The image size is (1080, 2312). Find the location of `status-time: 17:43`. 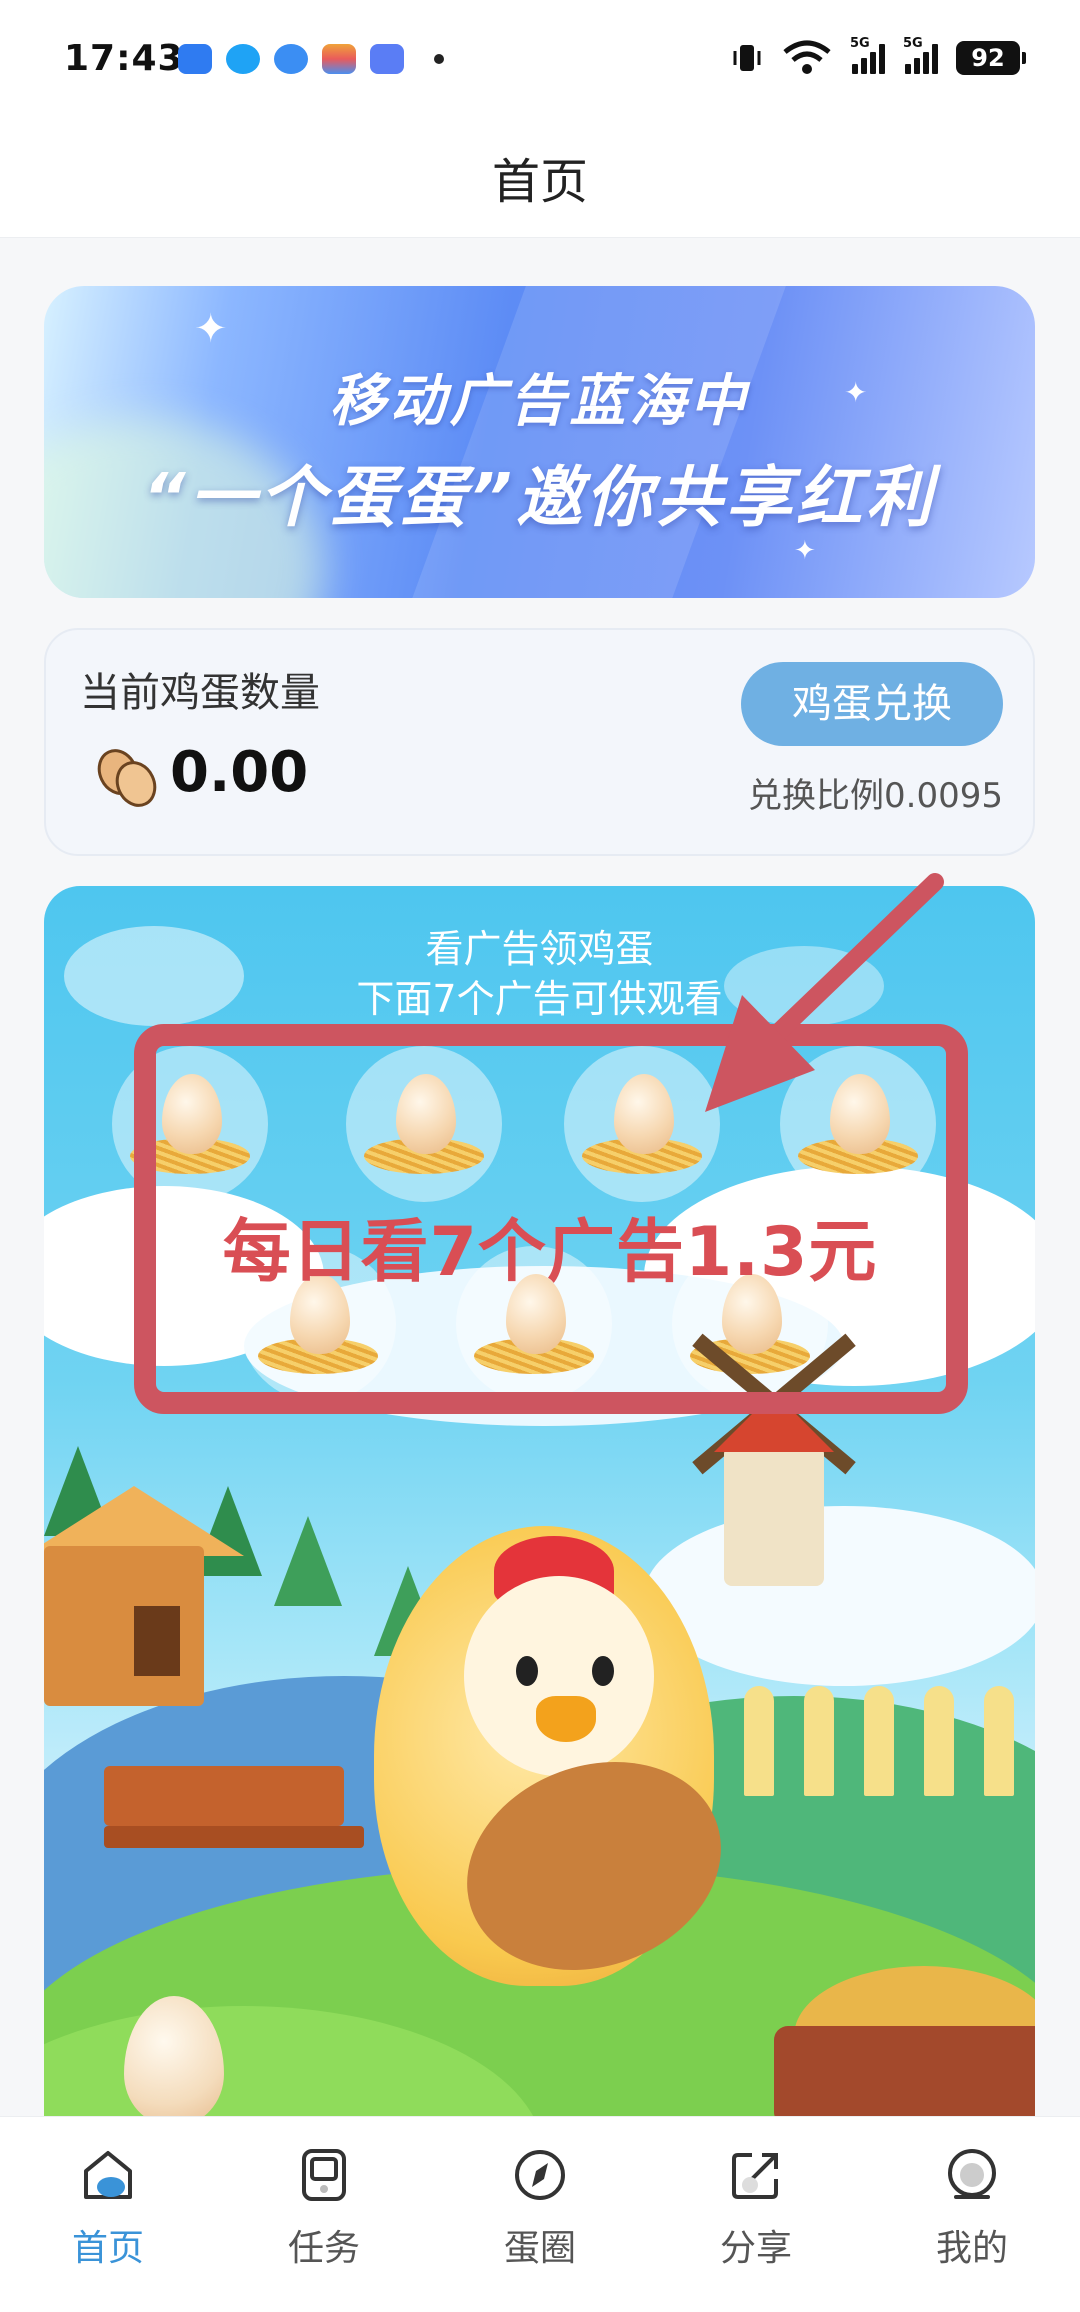

status-time: 17:43 is located at coordinates (124, 58).